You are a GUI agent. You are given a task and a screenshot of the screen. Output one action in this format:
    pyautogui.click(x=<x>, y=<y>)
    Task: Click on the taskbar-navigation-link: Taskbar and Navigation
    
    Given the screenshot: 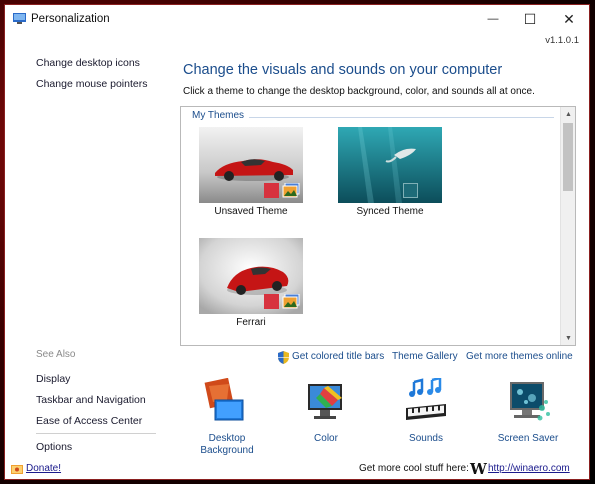 What is the action you would take?
    pyautogui.click(x=91, y=400)
    